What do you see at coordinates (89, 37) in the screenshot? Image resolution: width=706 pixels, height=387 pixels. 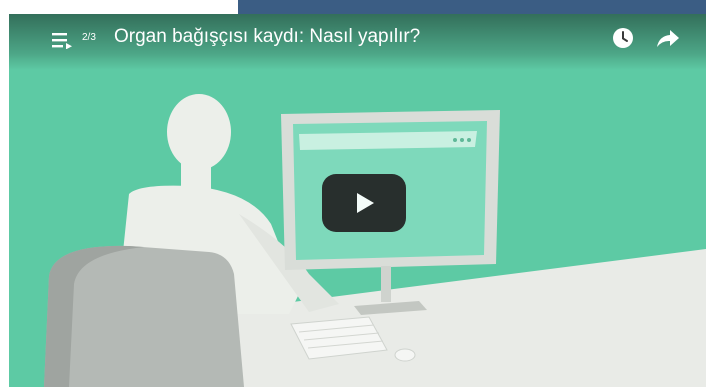 I see `playlist-position: 2/3` at bounding box center [89, 37].